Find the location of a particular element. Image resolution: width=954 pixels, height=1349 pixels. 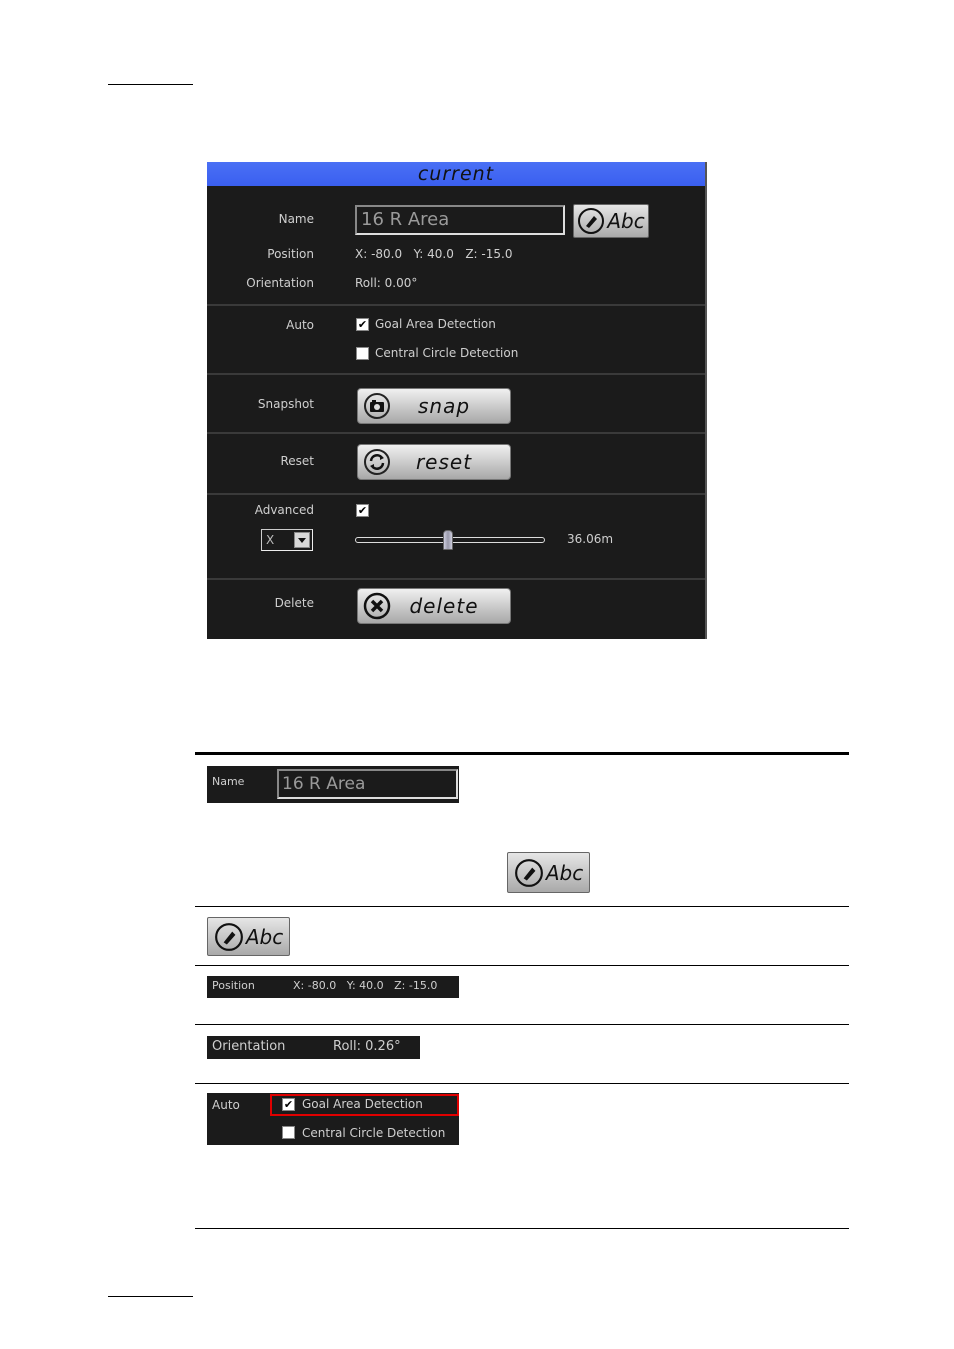

footer-rule is located at coordinates (150, 1296).